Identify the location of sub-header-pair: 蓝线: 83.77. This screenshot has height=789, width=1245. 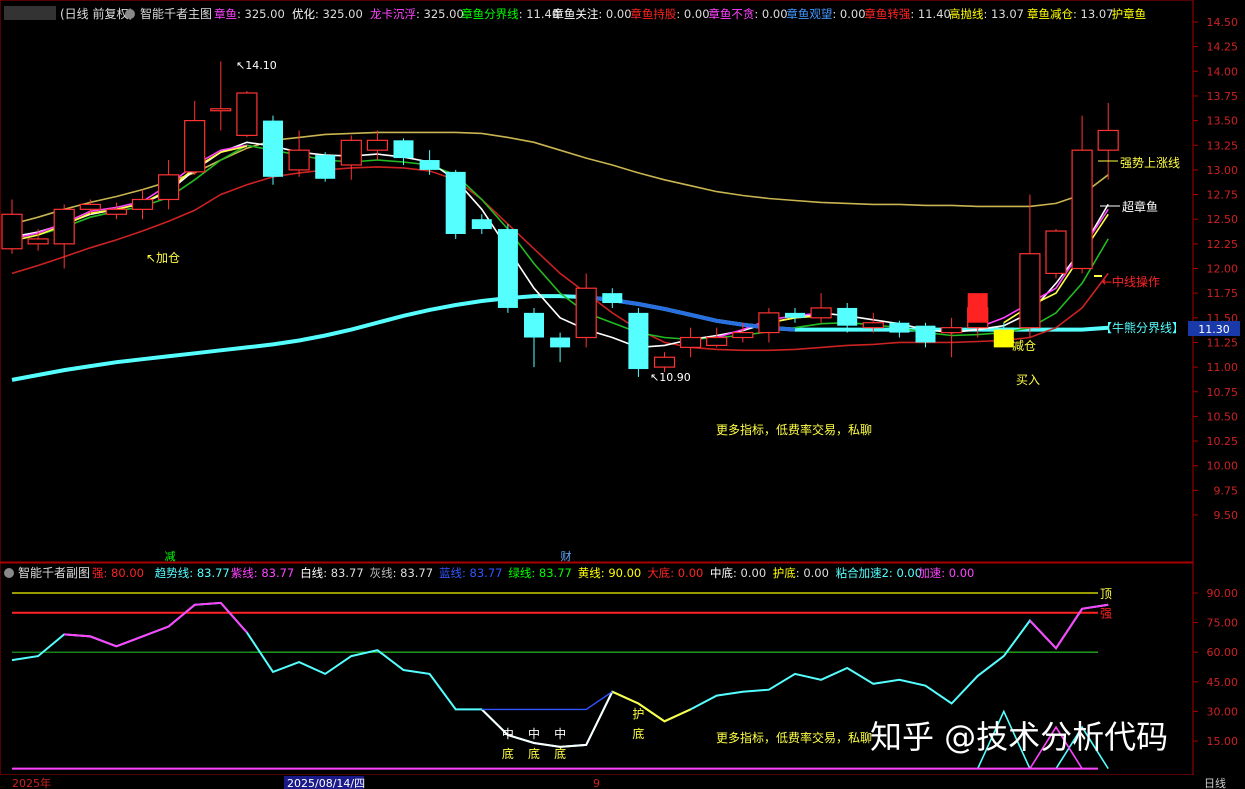
(470, 573).